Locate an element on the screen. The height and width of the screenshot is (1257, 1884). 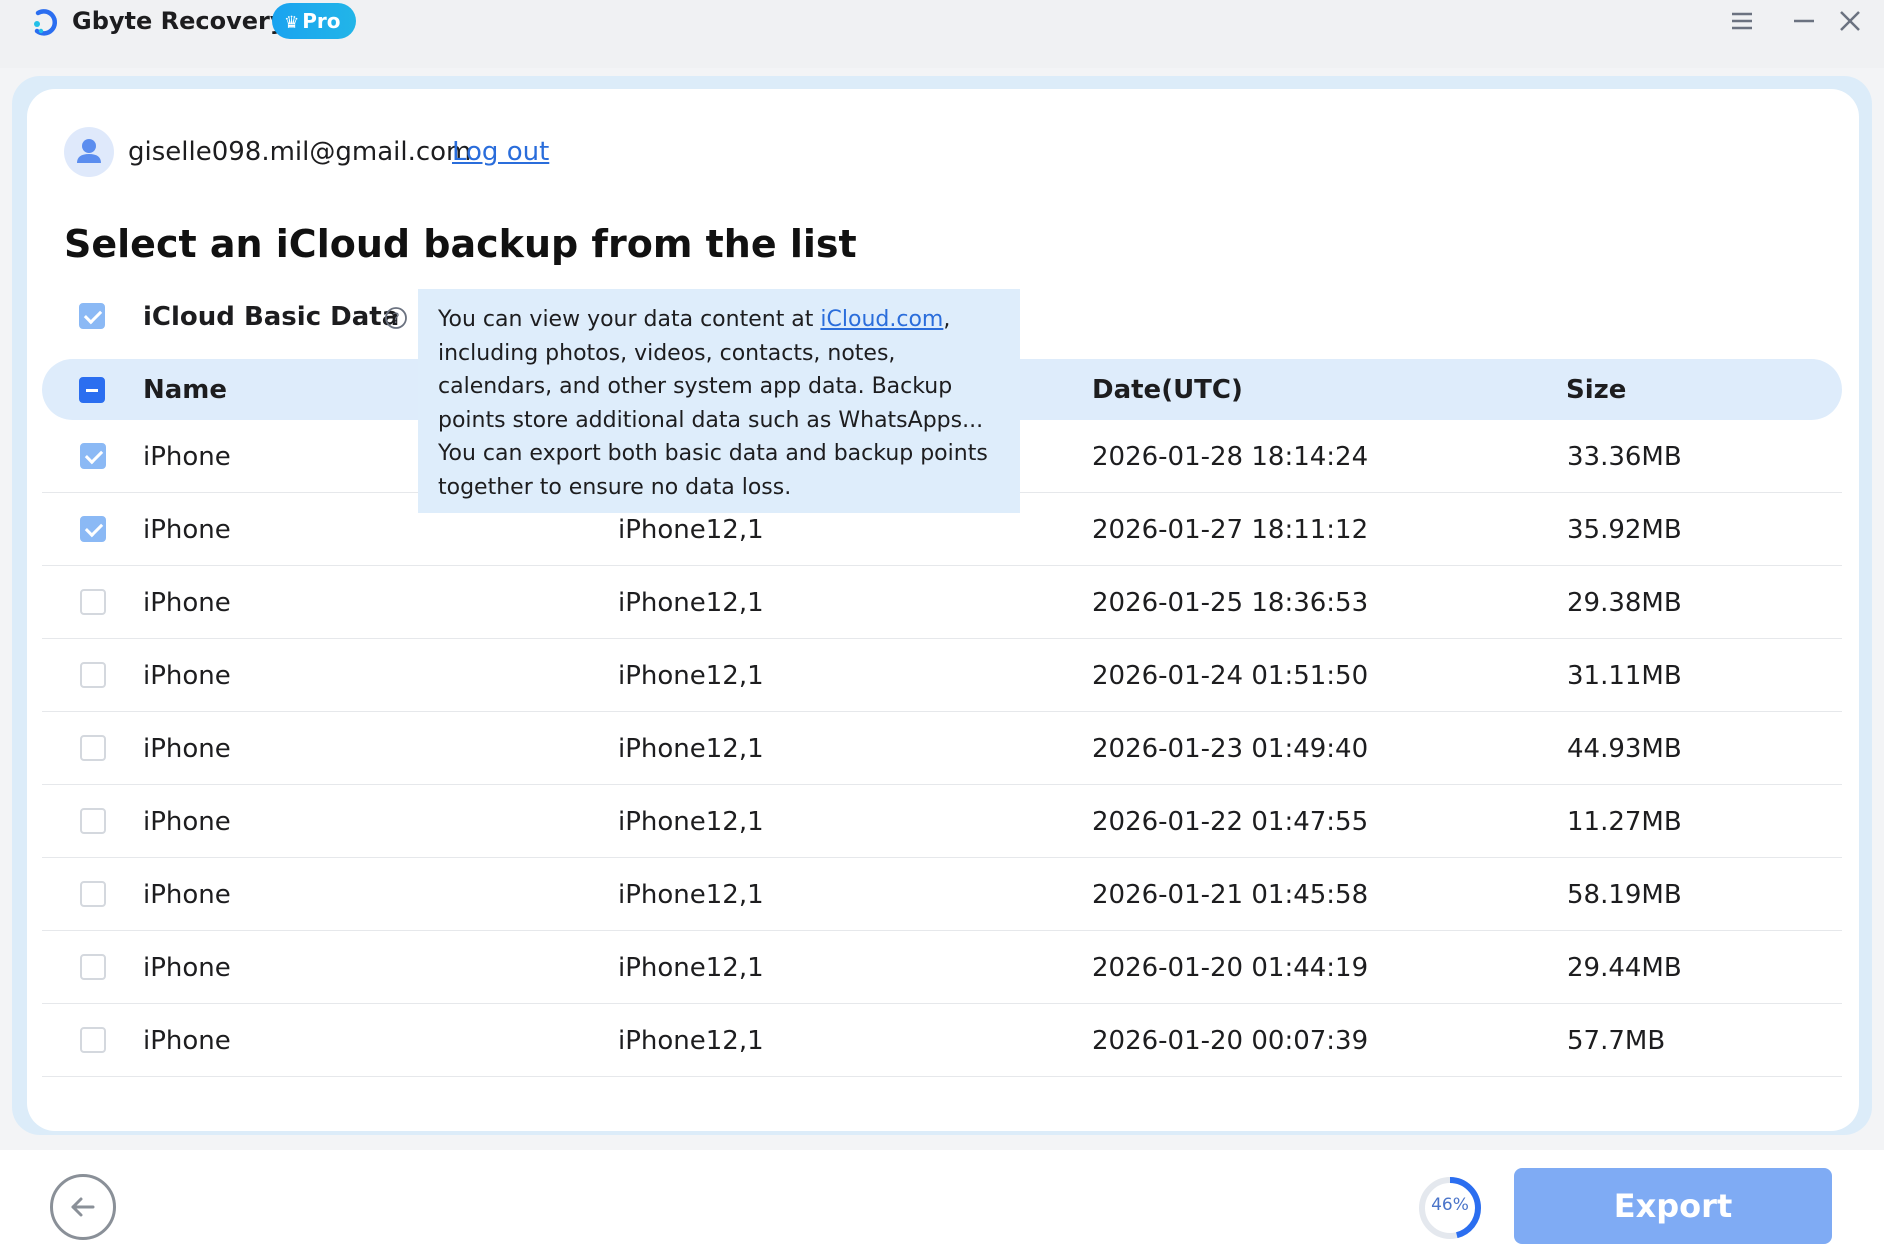
app-logo-icon is located at coordinates (46, 22).